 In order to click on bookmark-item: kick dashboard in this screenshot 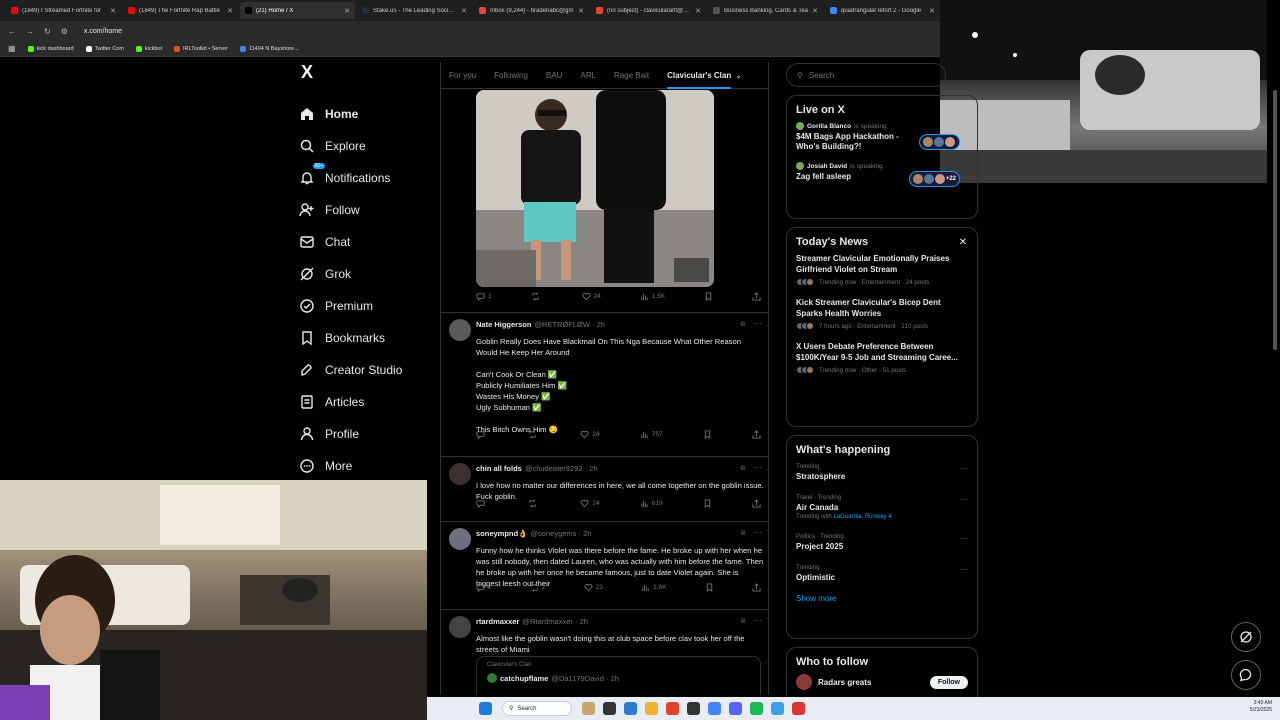, I will do `click(50, 48)`.